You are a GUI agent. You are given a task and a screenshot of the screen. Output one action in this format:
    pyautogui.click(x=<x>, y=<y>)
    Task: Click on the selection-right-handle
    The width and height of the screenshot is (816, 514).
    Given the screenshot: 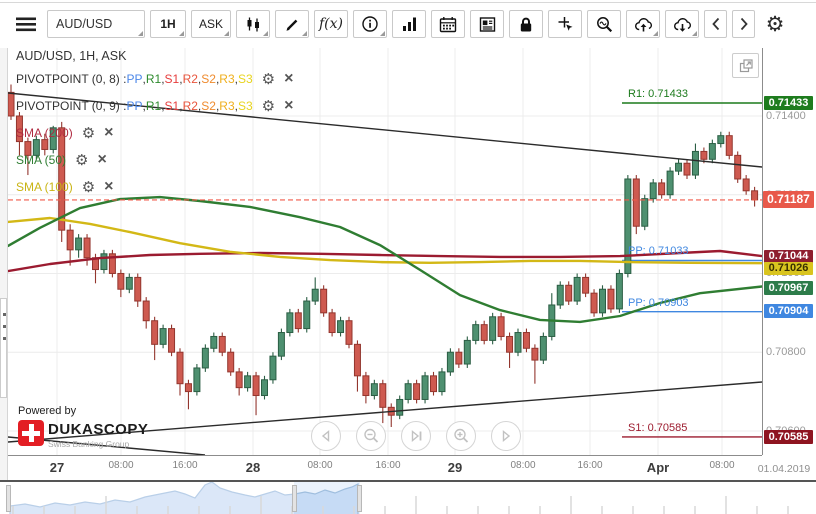 What is the action you would take?
    pyautogui.click(x=359, y=498)
    